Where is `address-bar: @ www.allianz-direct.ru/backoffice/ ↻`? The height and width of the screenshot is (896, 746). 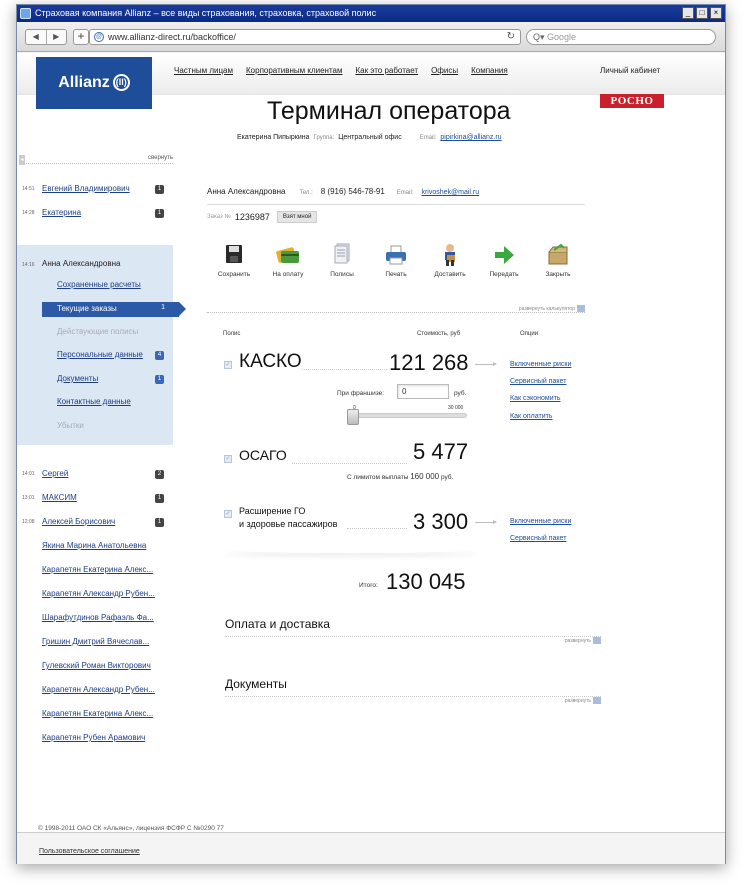
address-bar: @ www.allianz-direct.ru/backoffice/ ↻ is located at coordinates (305, 37).